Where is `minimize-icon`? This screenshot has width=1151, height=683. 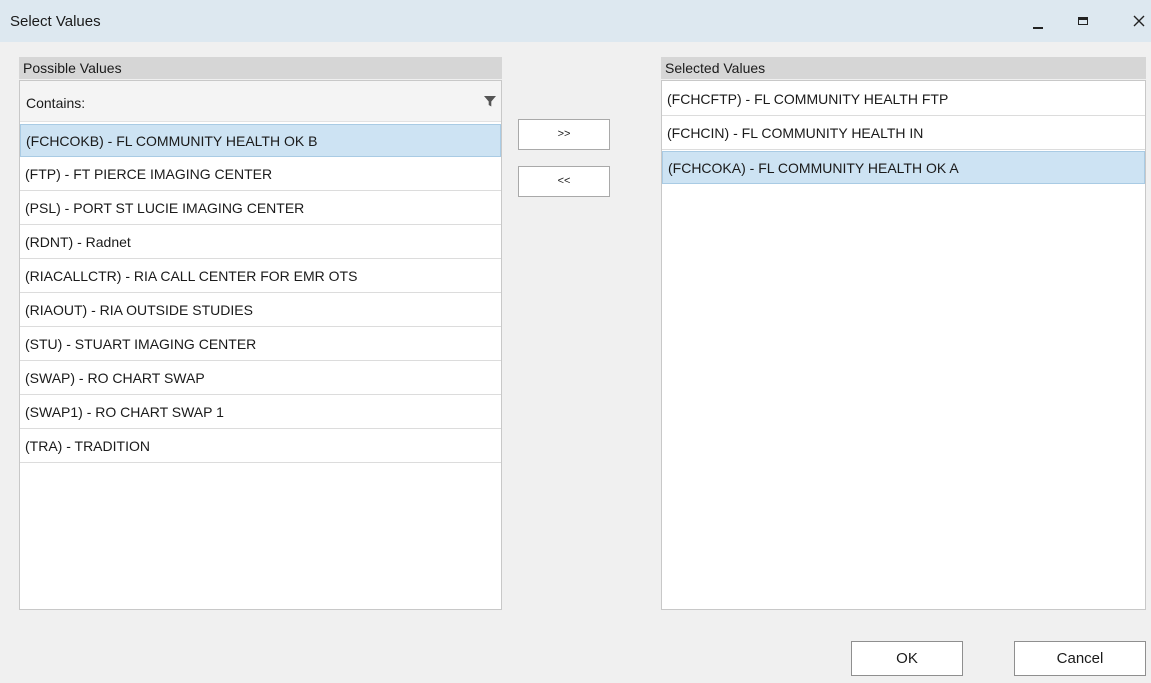 minimize-icon is located at coordinates (1038, 21).